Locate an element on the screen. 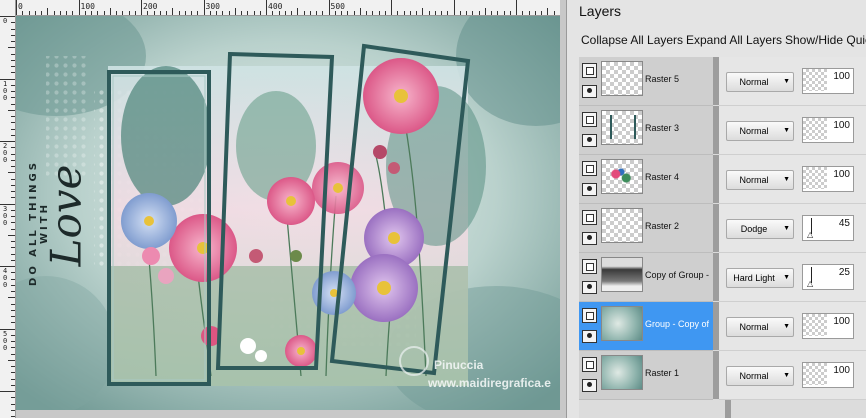  layer-label-area: Copy of Group - C is located at coordinates (646, 277).